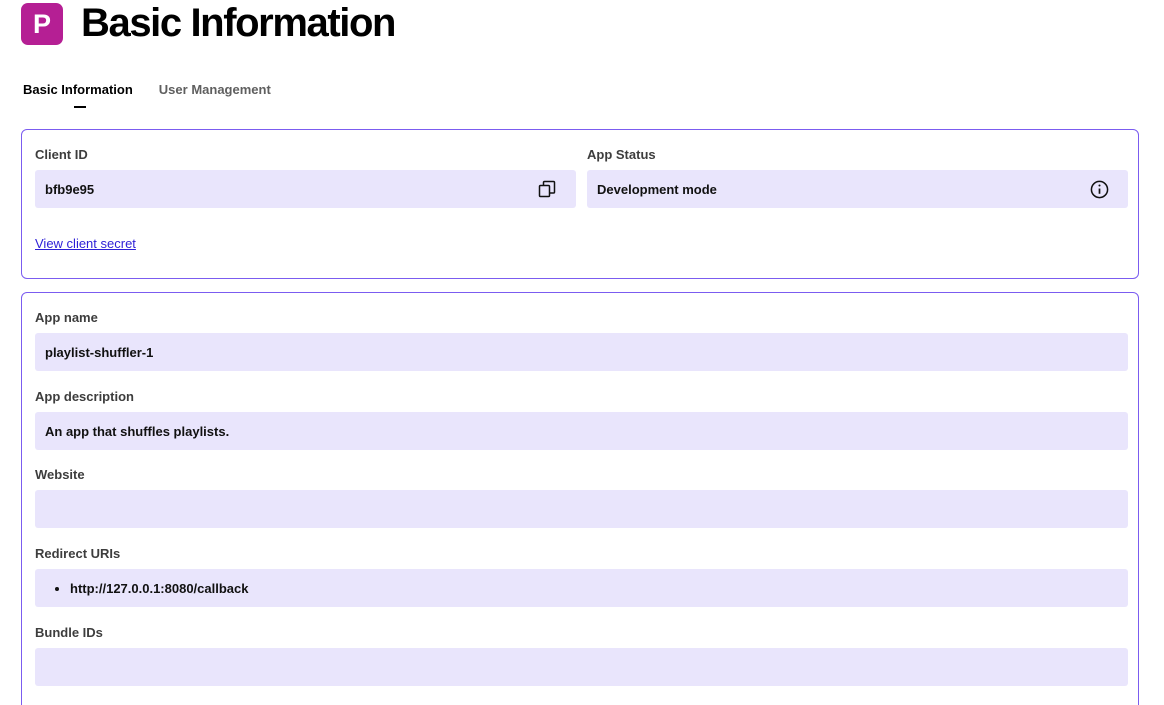 Image resolution: width=1164 pixels, height=705 pixels. I want to click on website-label: Website, so click(60, 474).